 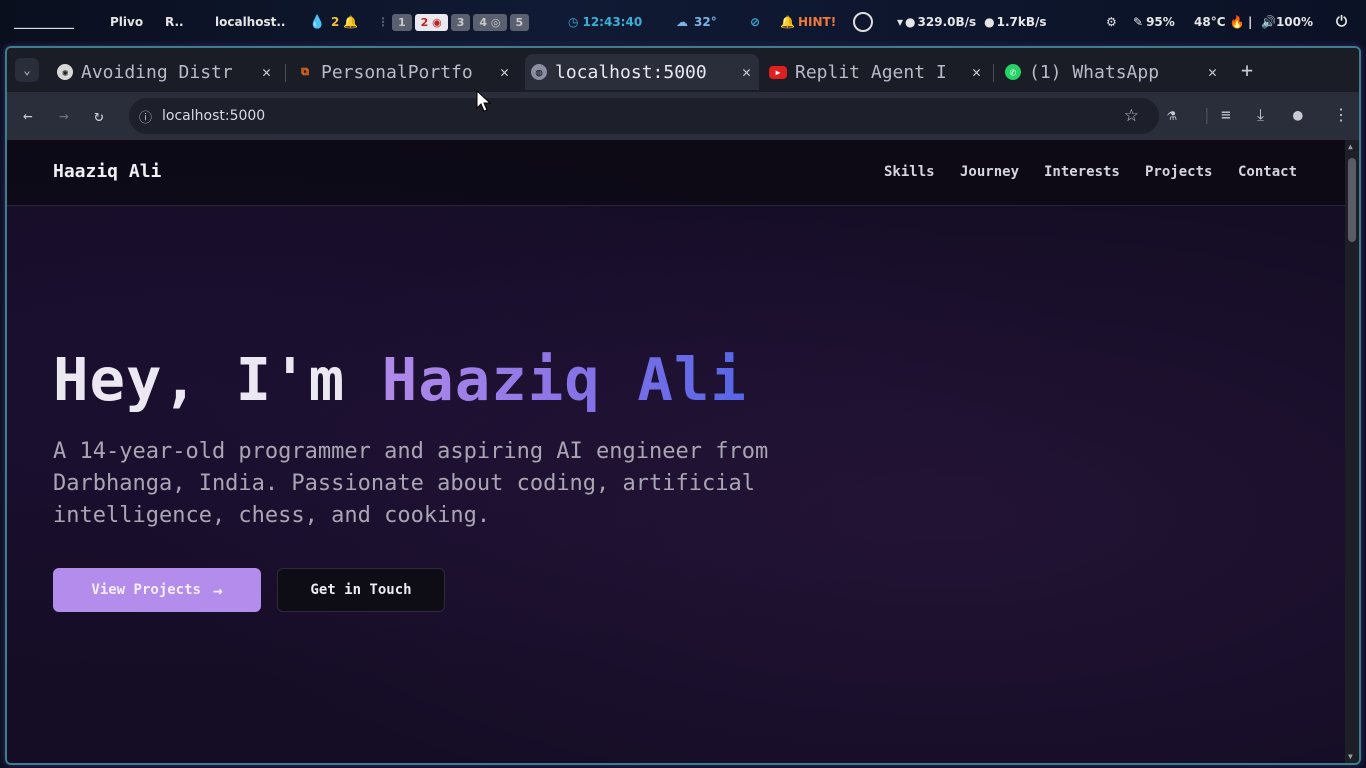 I want to click on brightness-value: 95%, so click(x=1160, y=22).